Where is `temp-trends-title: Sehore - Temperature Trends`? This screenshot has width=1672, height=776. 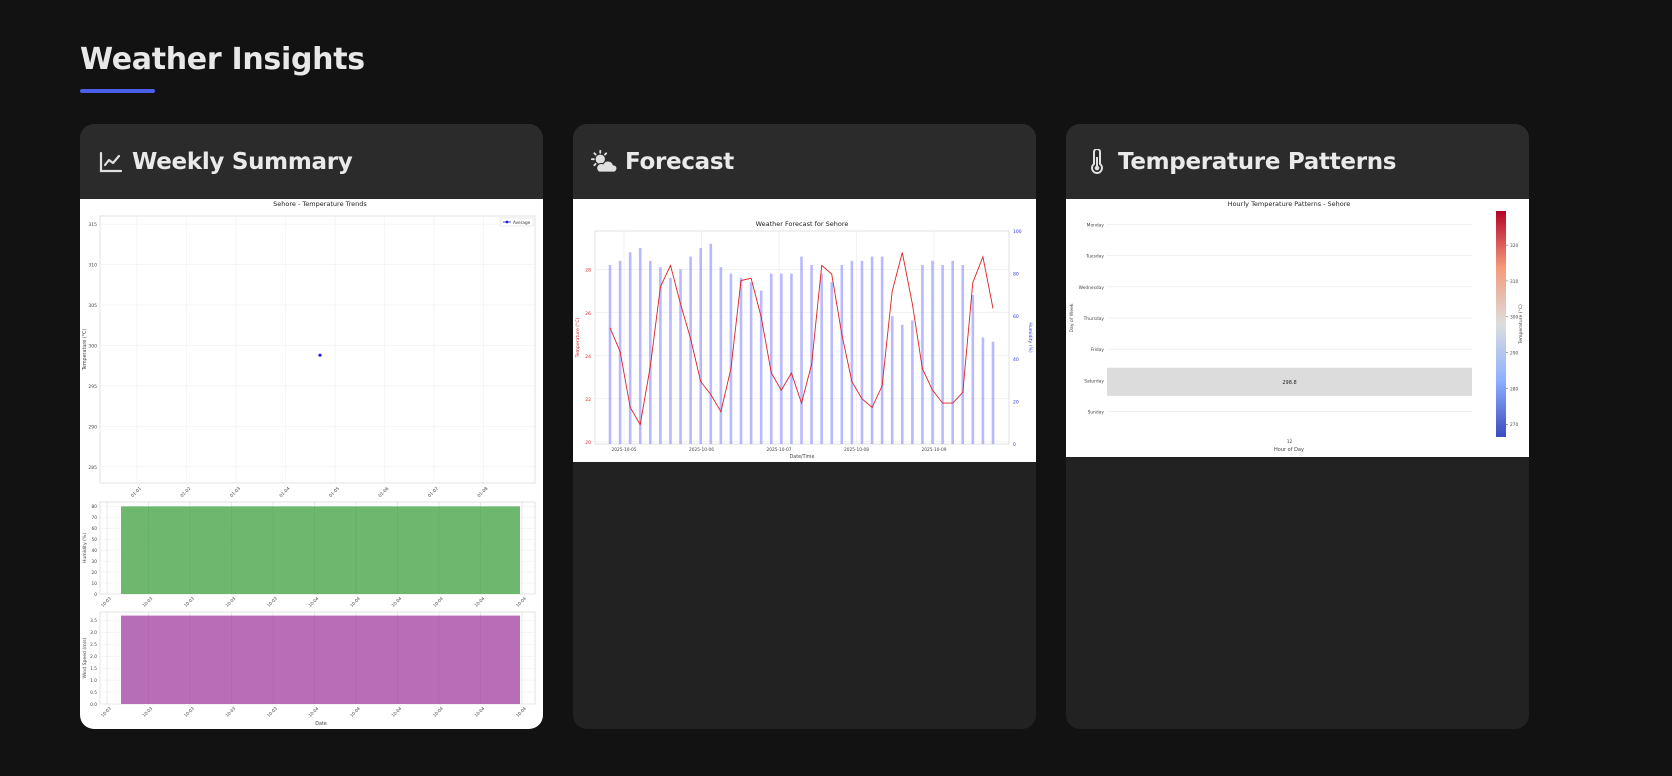 temp-trends-title: Sehore - Temperature Trends is located at coordinates (320, 204).